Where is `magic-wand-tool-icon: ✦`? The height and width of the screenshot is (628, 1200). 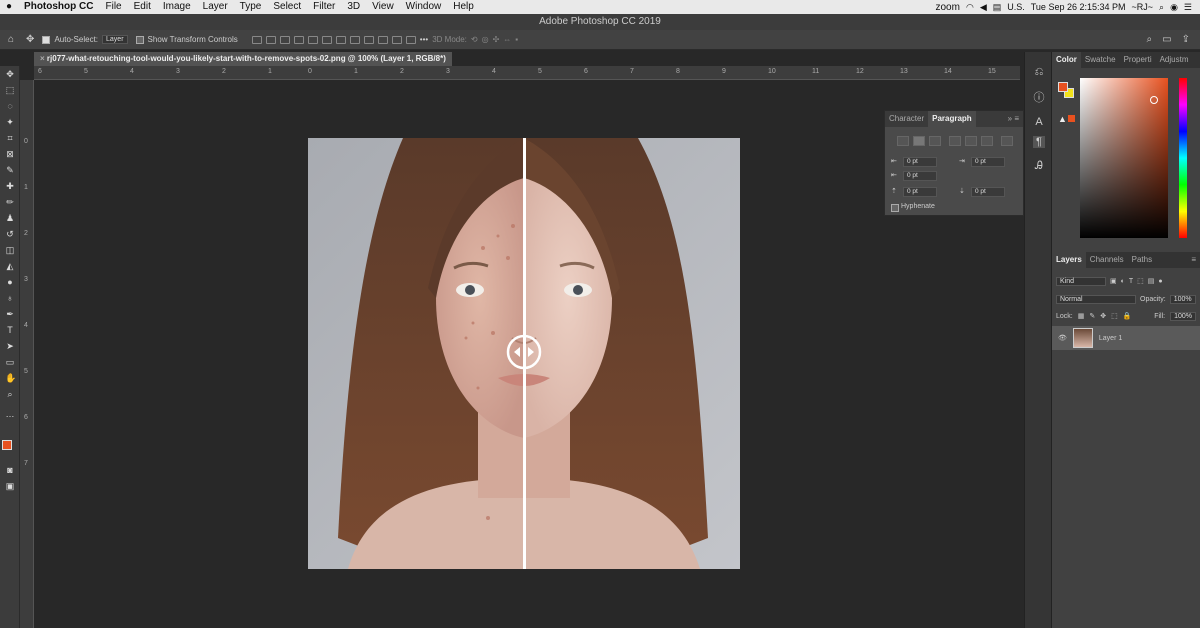 magic-wand-tool-icon: ✦ is located at coordinates (10, 122).